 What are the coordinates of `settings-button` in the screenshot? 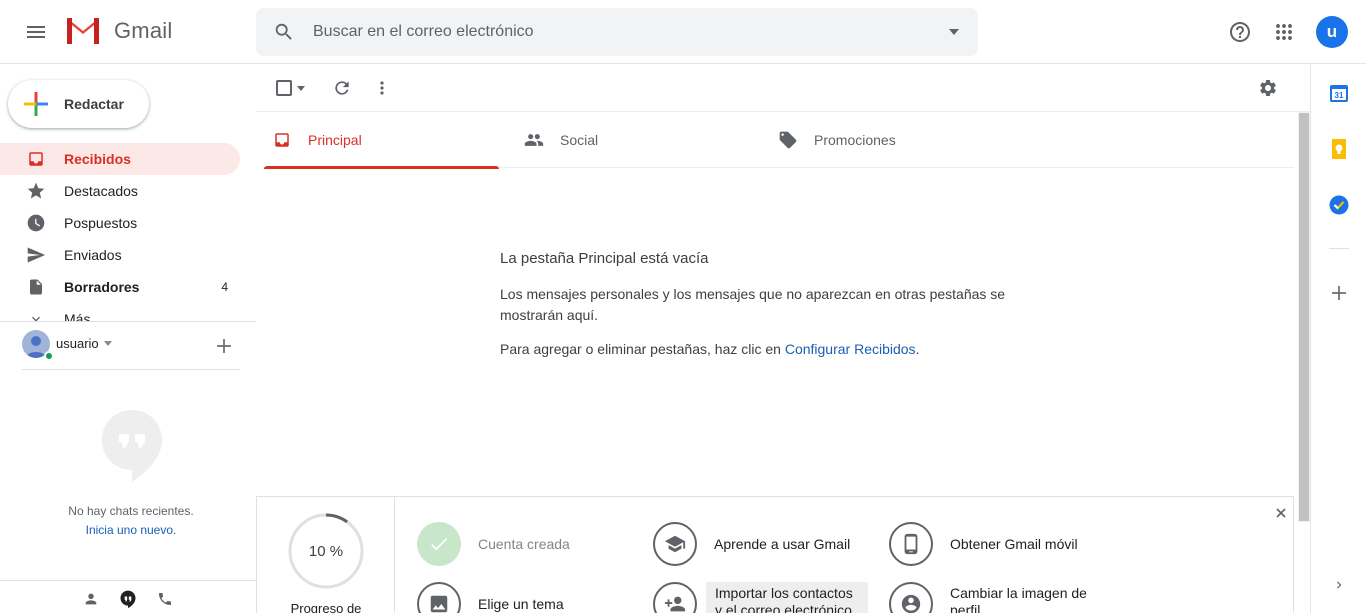 It's located at (1268, 88).